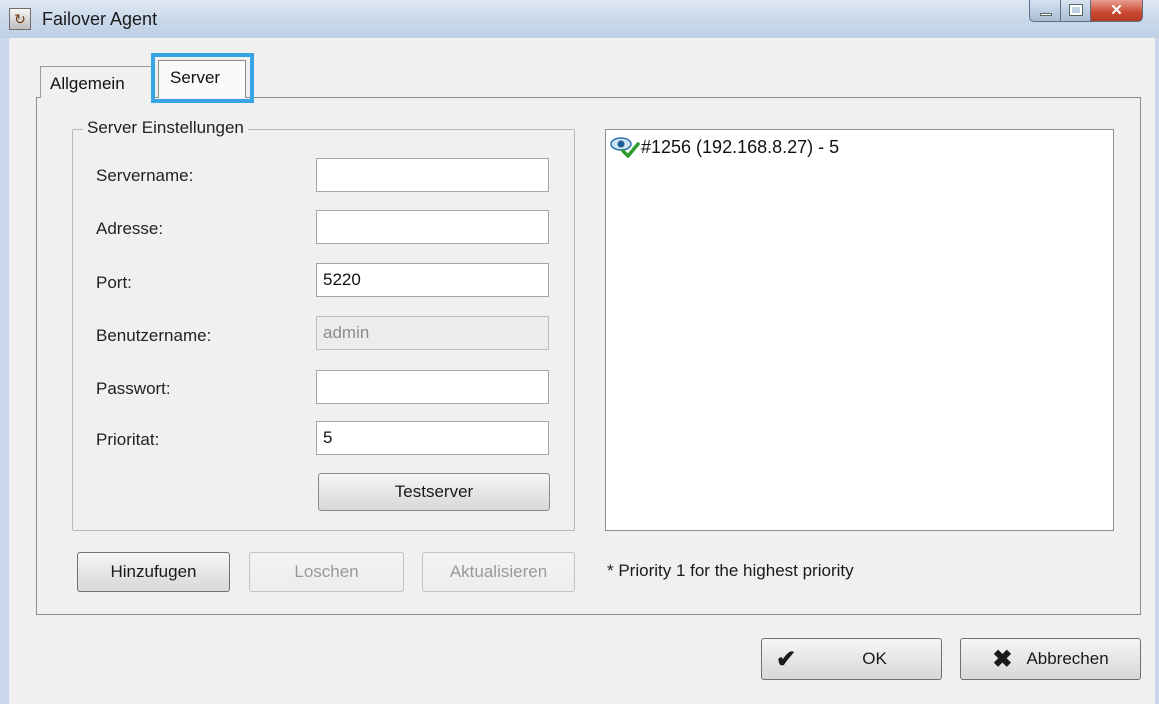 The height and width of the screenshot is (704, 1159). What do you see at coordinates (432, 333) in the screenshot?
I see `benutzername-input` at bounding box center [432, 333].